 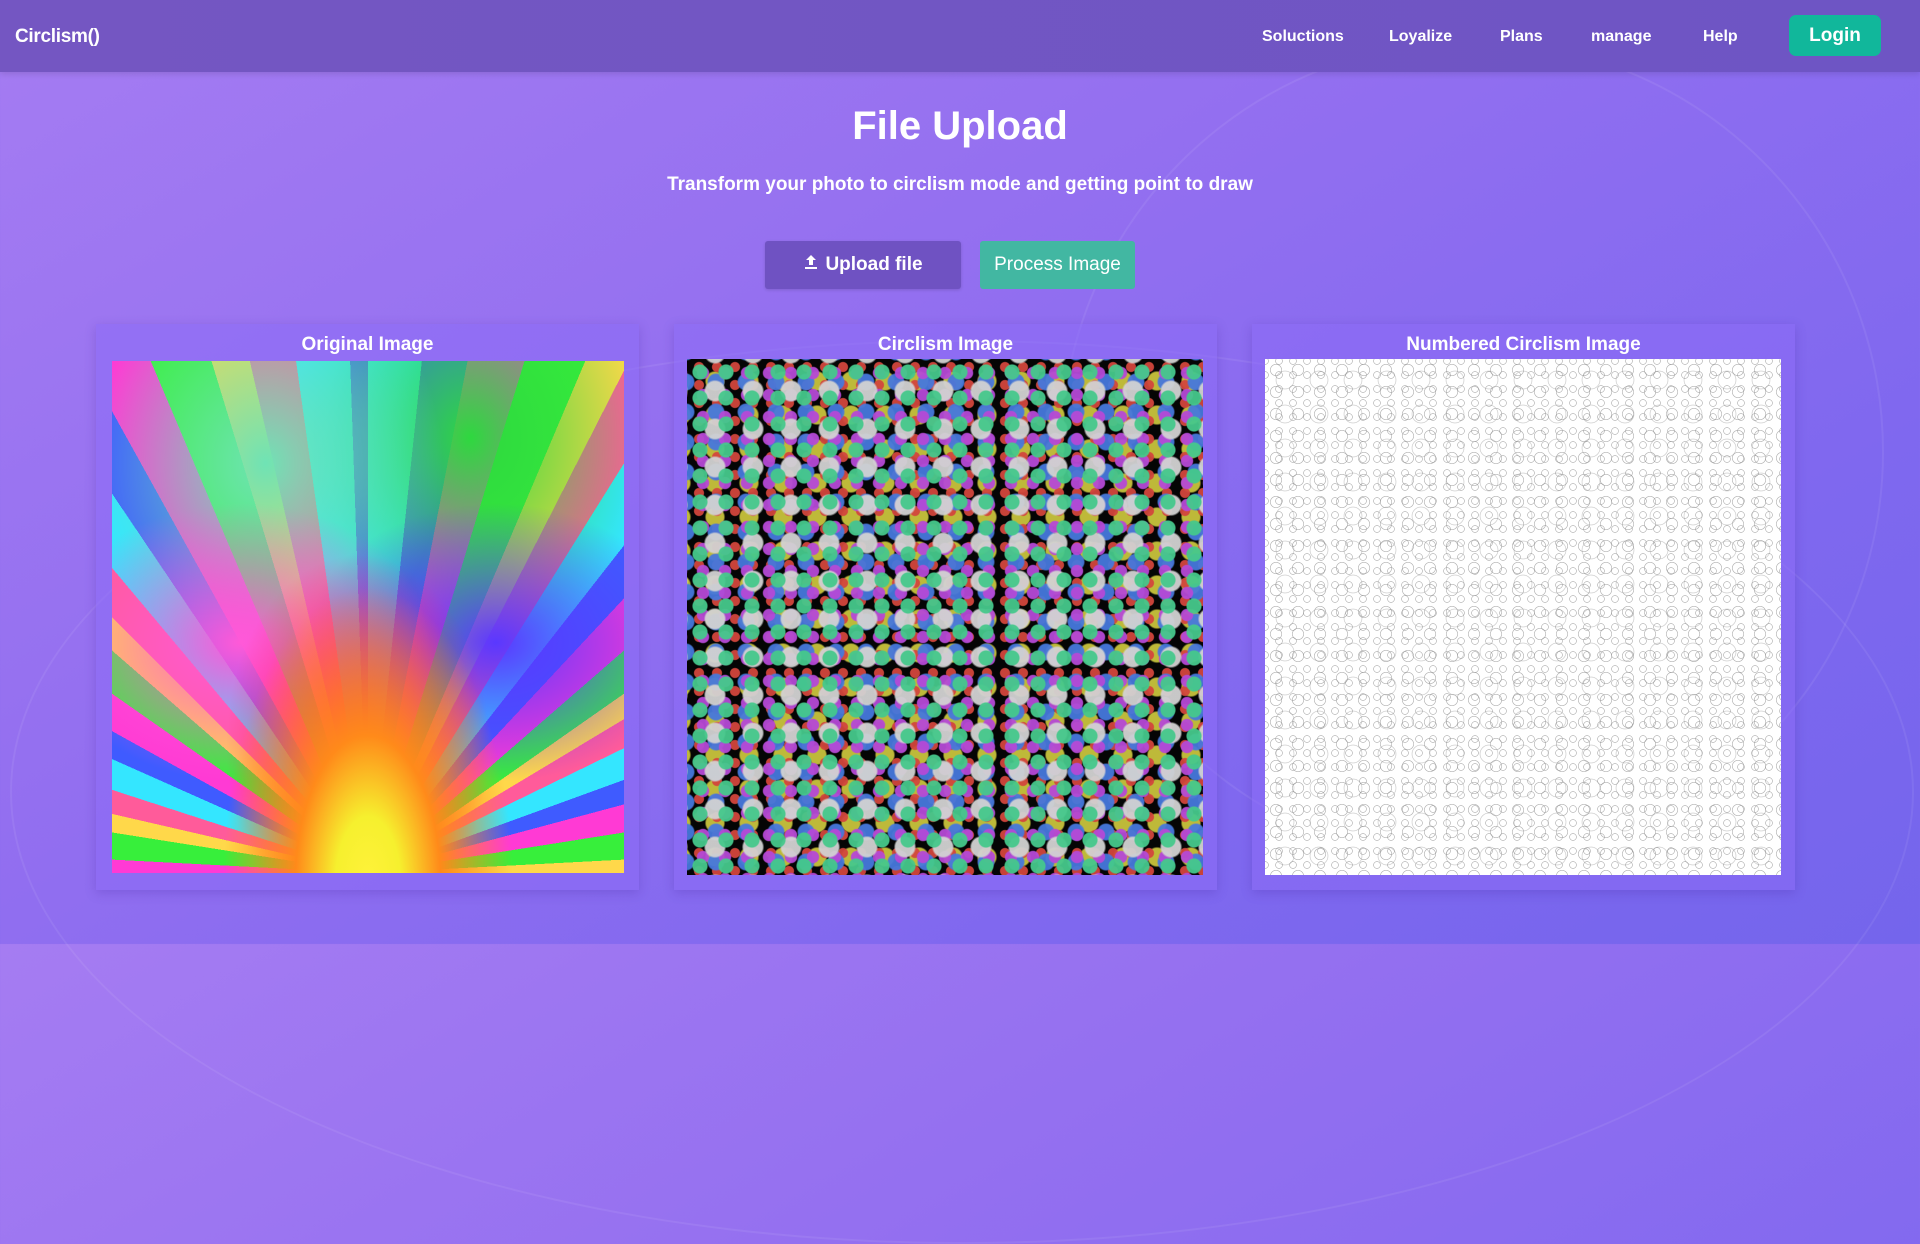 What do you see at coordinates (1420, 37) in the screenshot?
I see `nav-link-loyalize: Loyalize` at bounding box center [1420, 37].